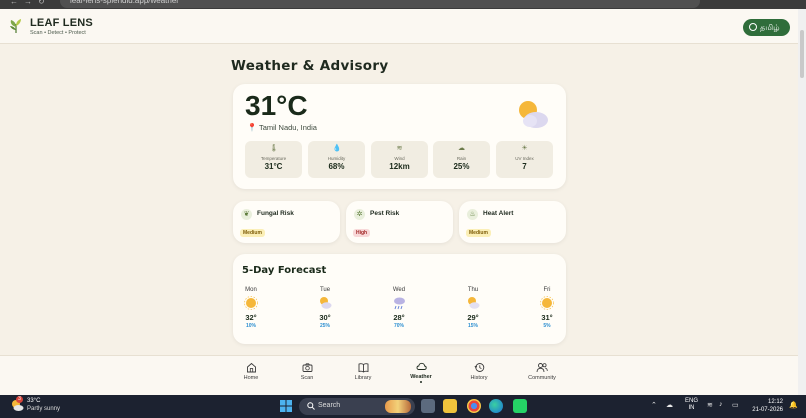  I want to click on nav-label: Scan, so click(307, 378).